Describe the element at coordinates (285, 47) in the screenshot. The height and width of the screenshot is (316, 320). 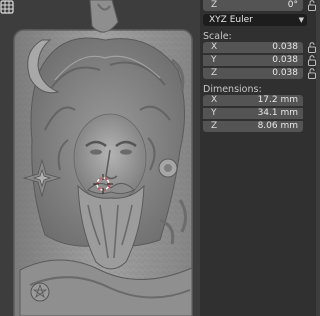
I see `scale-x-value: 0.038` at that location.